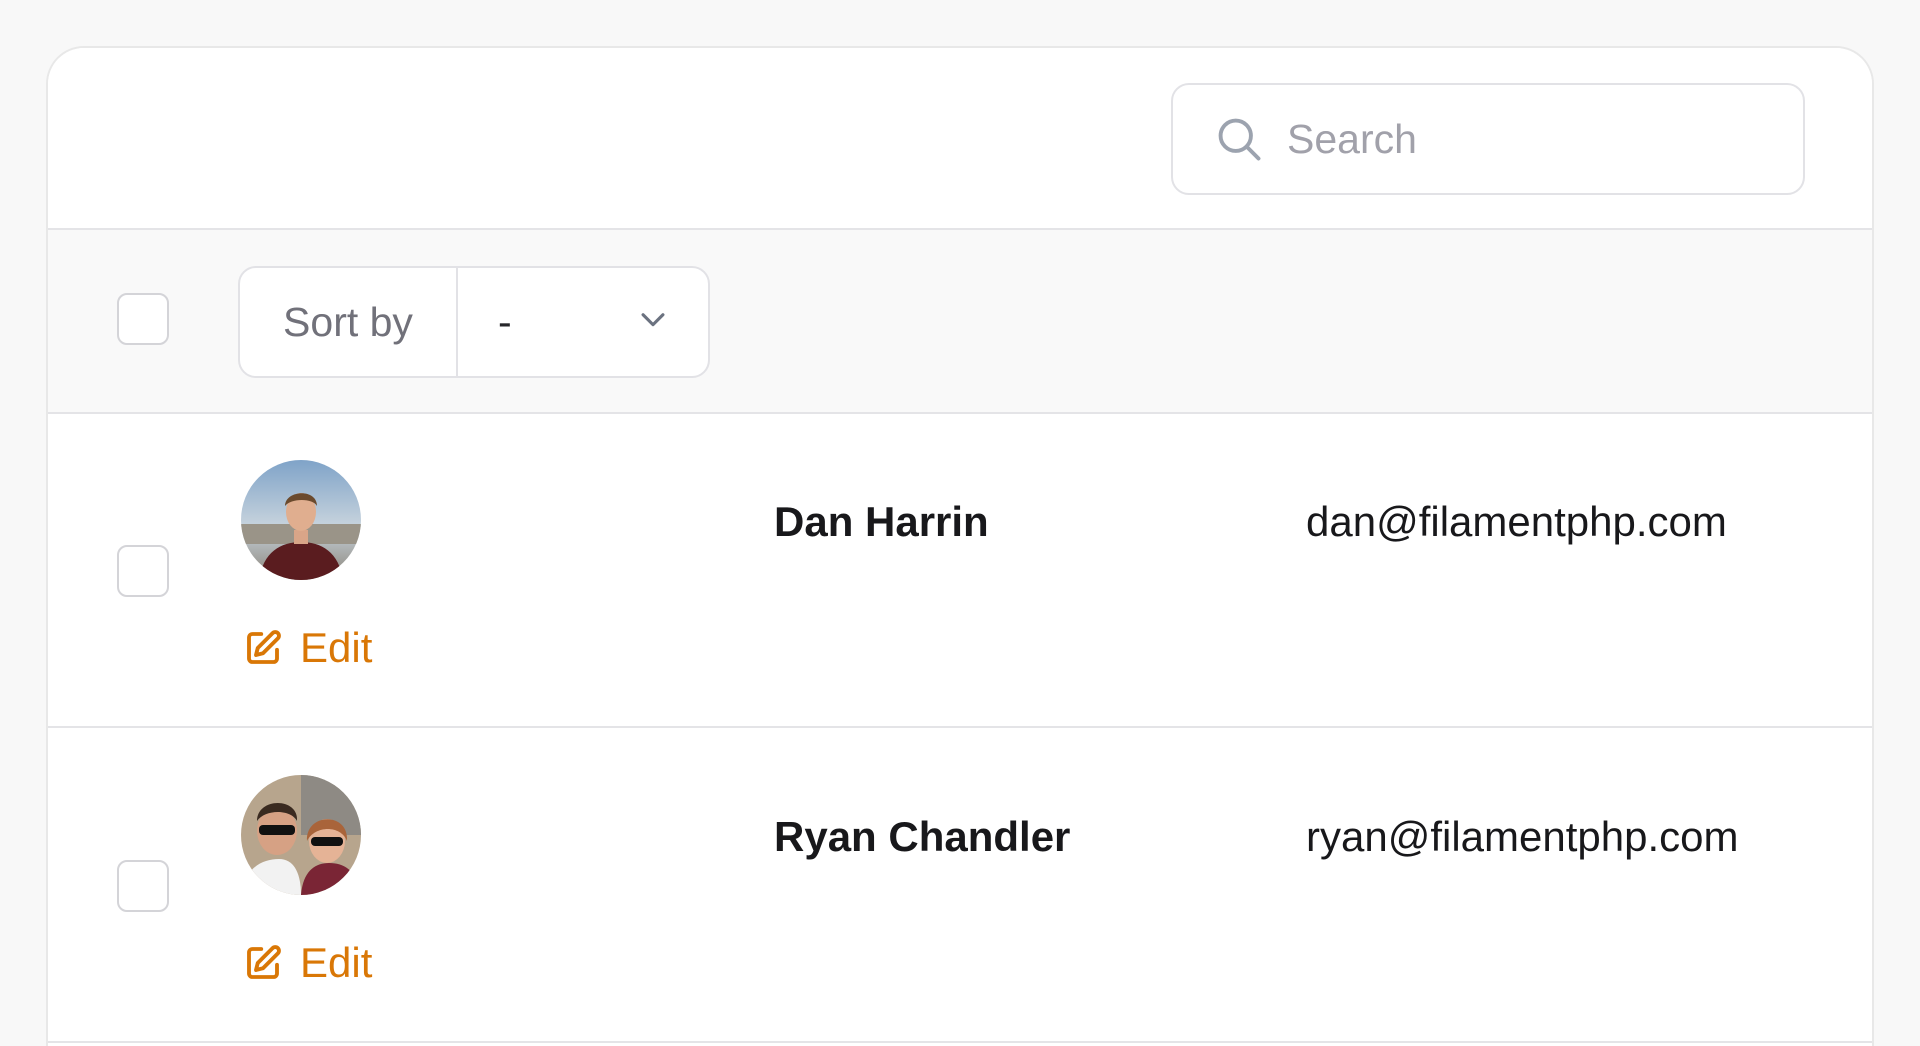 The image size is (1920, 1046). I want to click on user-name: Dan Harrin, so click(881, 521).